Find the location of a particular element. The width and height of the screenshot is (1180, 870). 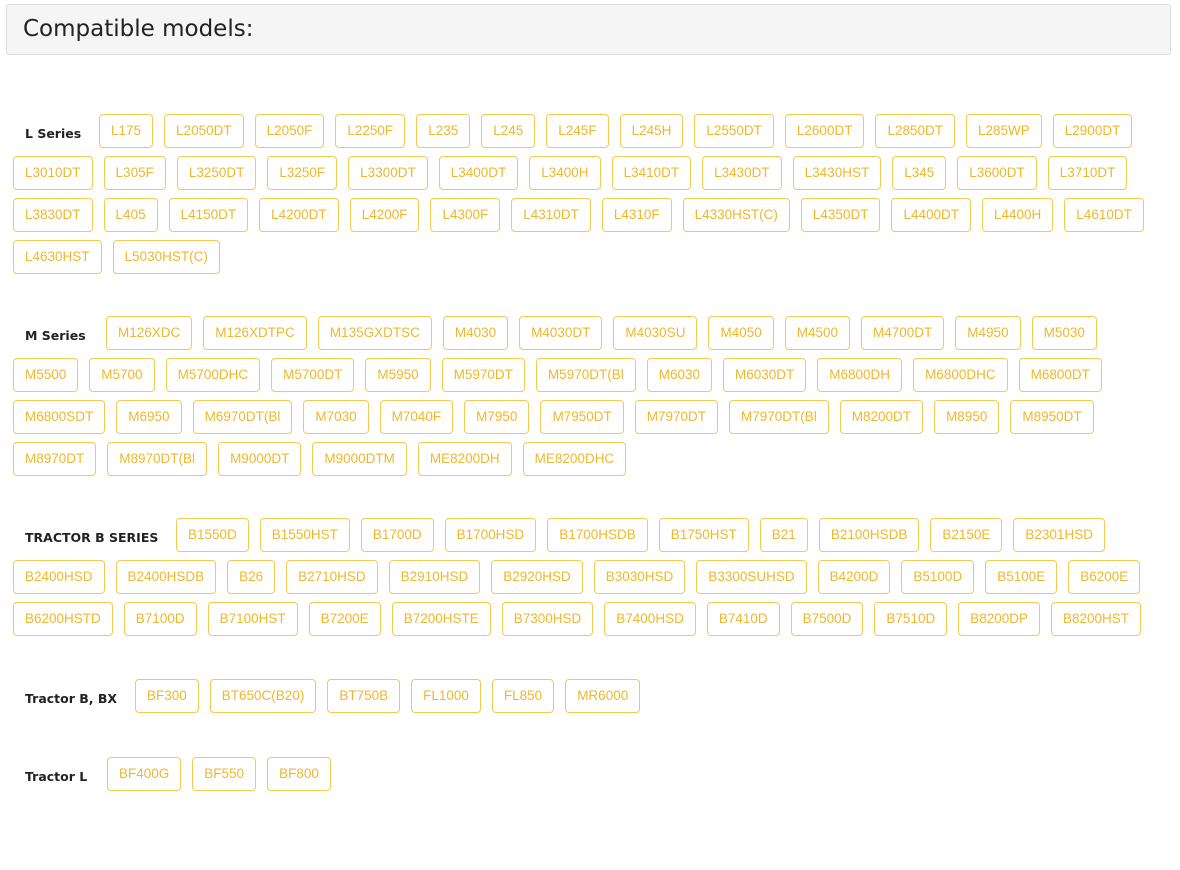

model-tag: L4610DT is located at coordinates (1104, 215).